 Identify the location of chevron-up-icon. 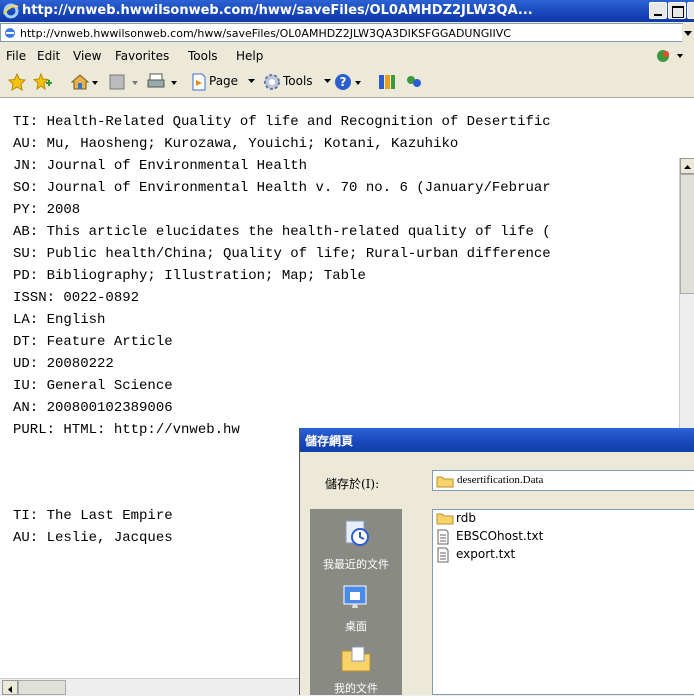
(687, 167).